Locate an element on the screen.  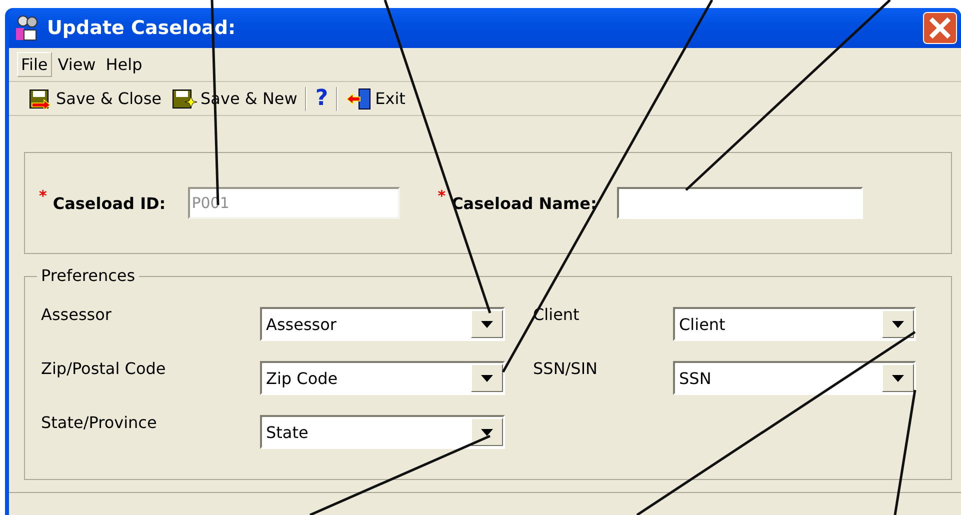
menu-item: Help is located at coordinates (124, 64).